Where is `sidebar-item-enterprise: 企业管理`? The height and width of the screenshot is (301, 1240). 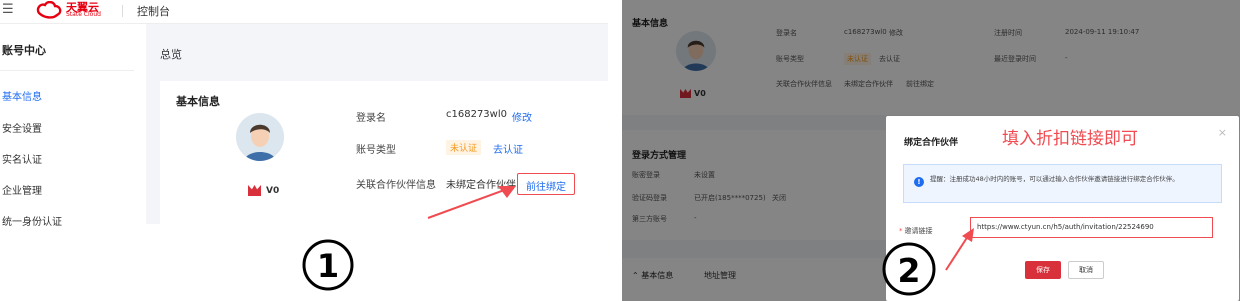
sidebar-item-enterprise: 企业管理 is located at coordinates (22, 189).